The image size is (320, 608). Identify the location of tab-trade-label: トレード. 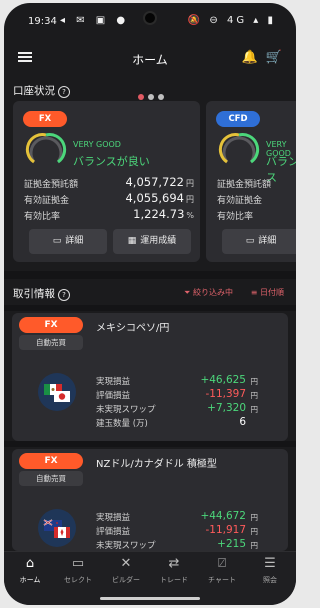
(174, 580).